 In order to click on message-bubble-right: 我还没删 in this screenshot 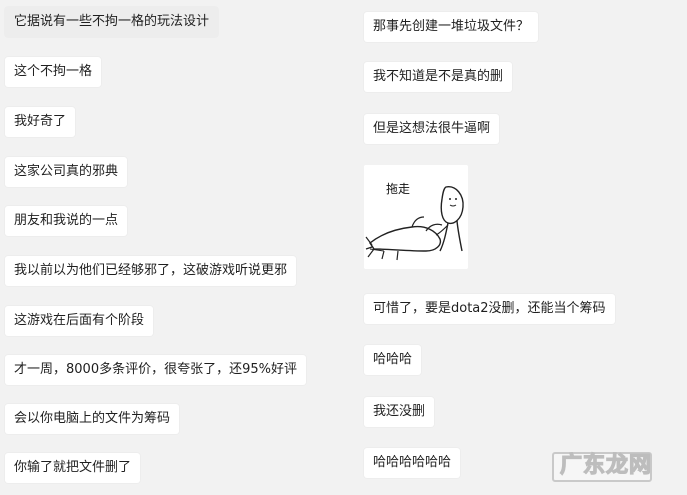, I will do `click(399, 412)`.